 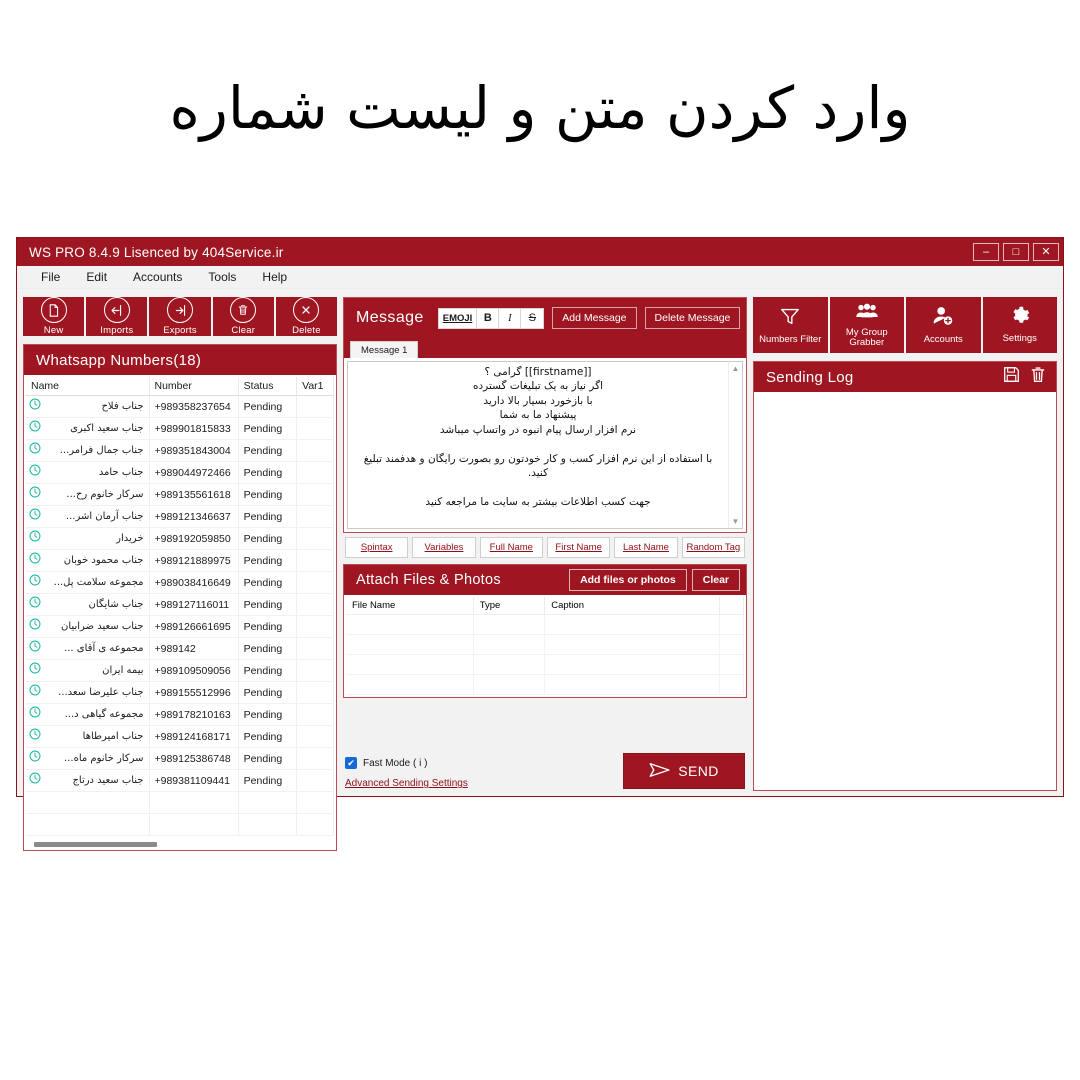 I want to click on menu-item-tools: Tools, so click(x=222, y=277).